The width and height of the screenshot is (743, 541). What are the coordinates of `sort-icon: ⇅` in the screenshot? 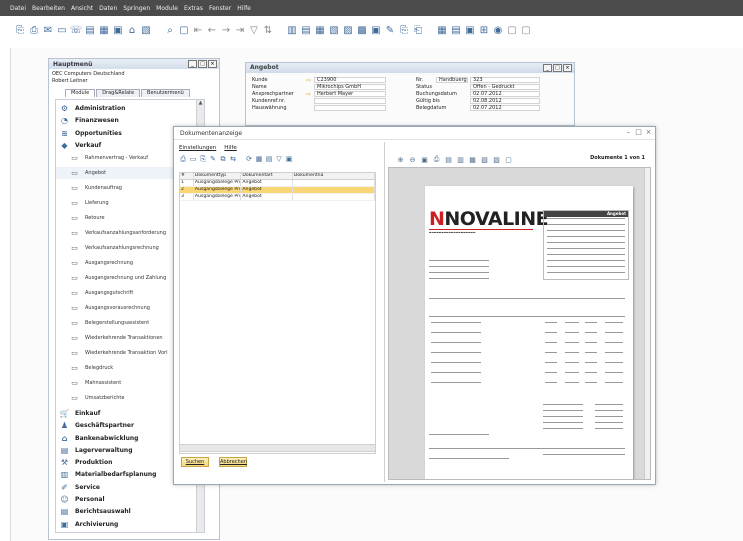 It's located at (268, 30).